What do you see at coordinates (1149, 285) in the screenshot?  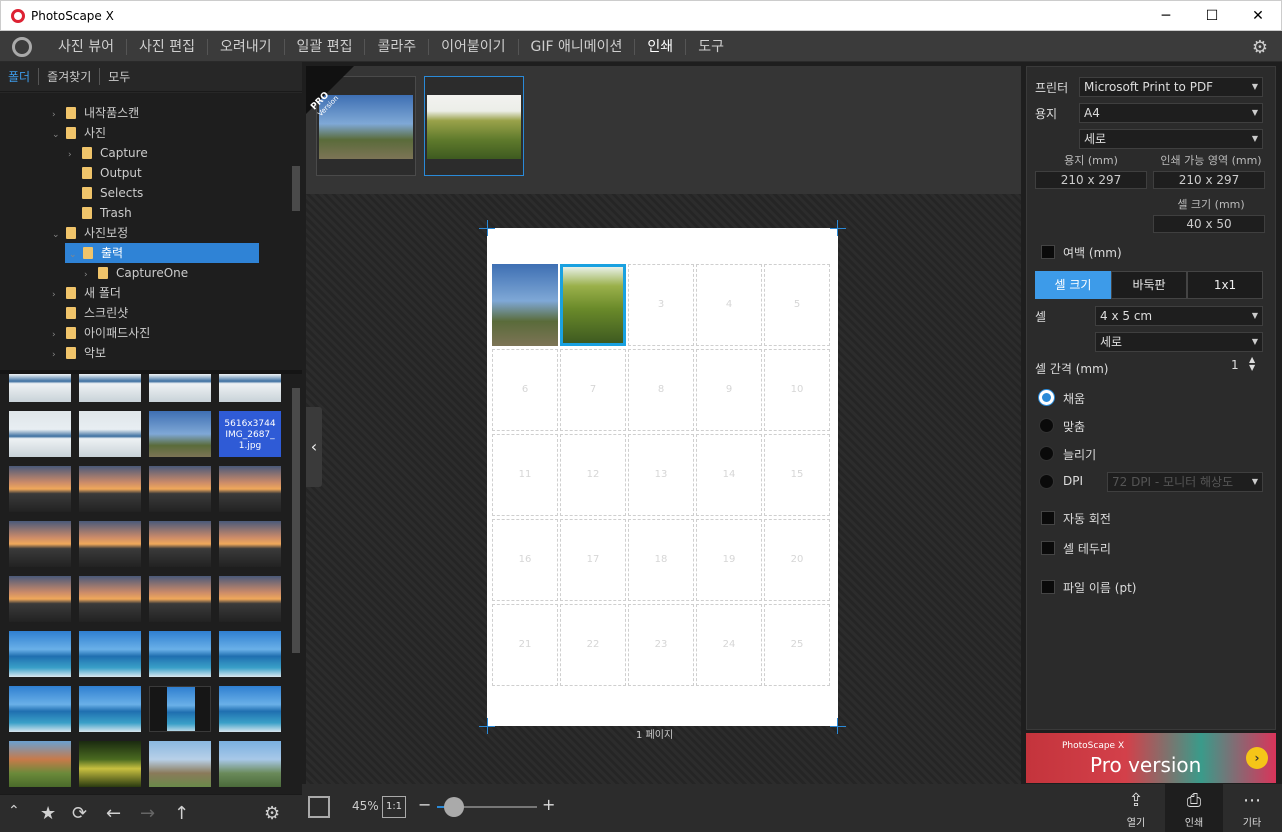 I see `segment-grid: 바둑판` at bounding box center [1149, 285].